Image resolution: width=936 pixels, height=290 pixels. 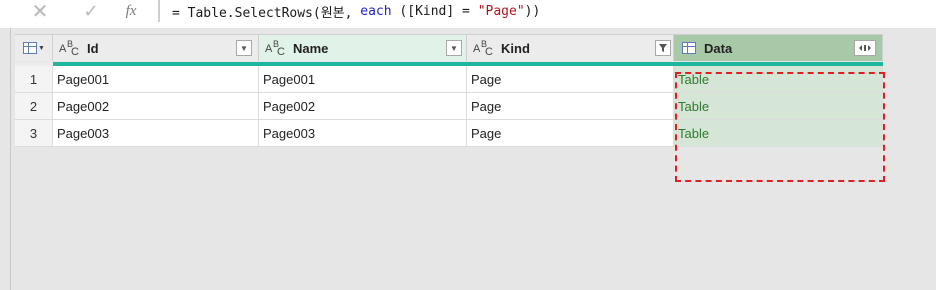 I want to click on table-type-icon, so click(x=689, y=48).